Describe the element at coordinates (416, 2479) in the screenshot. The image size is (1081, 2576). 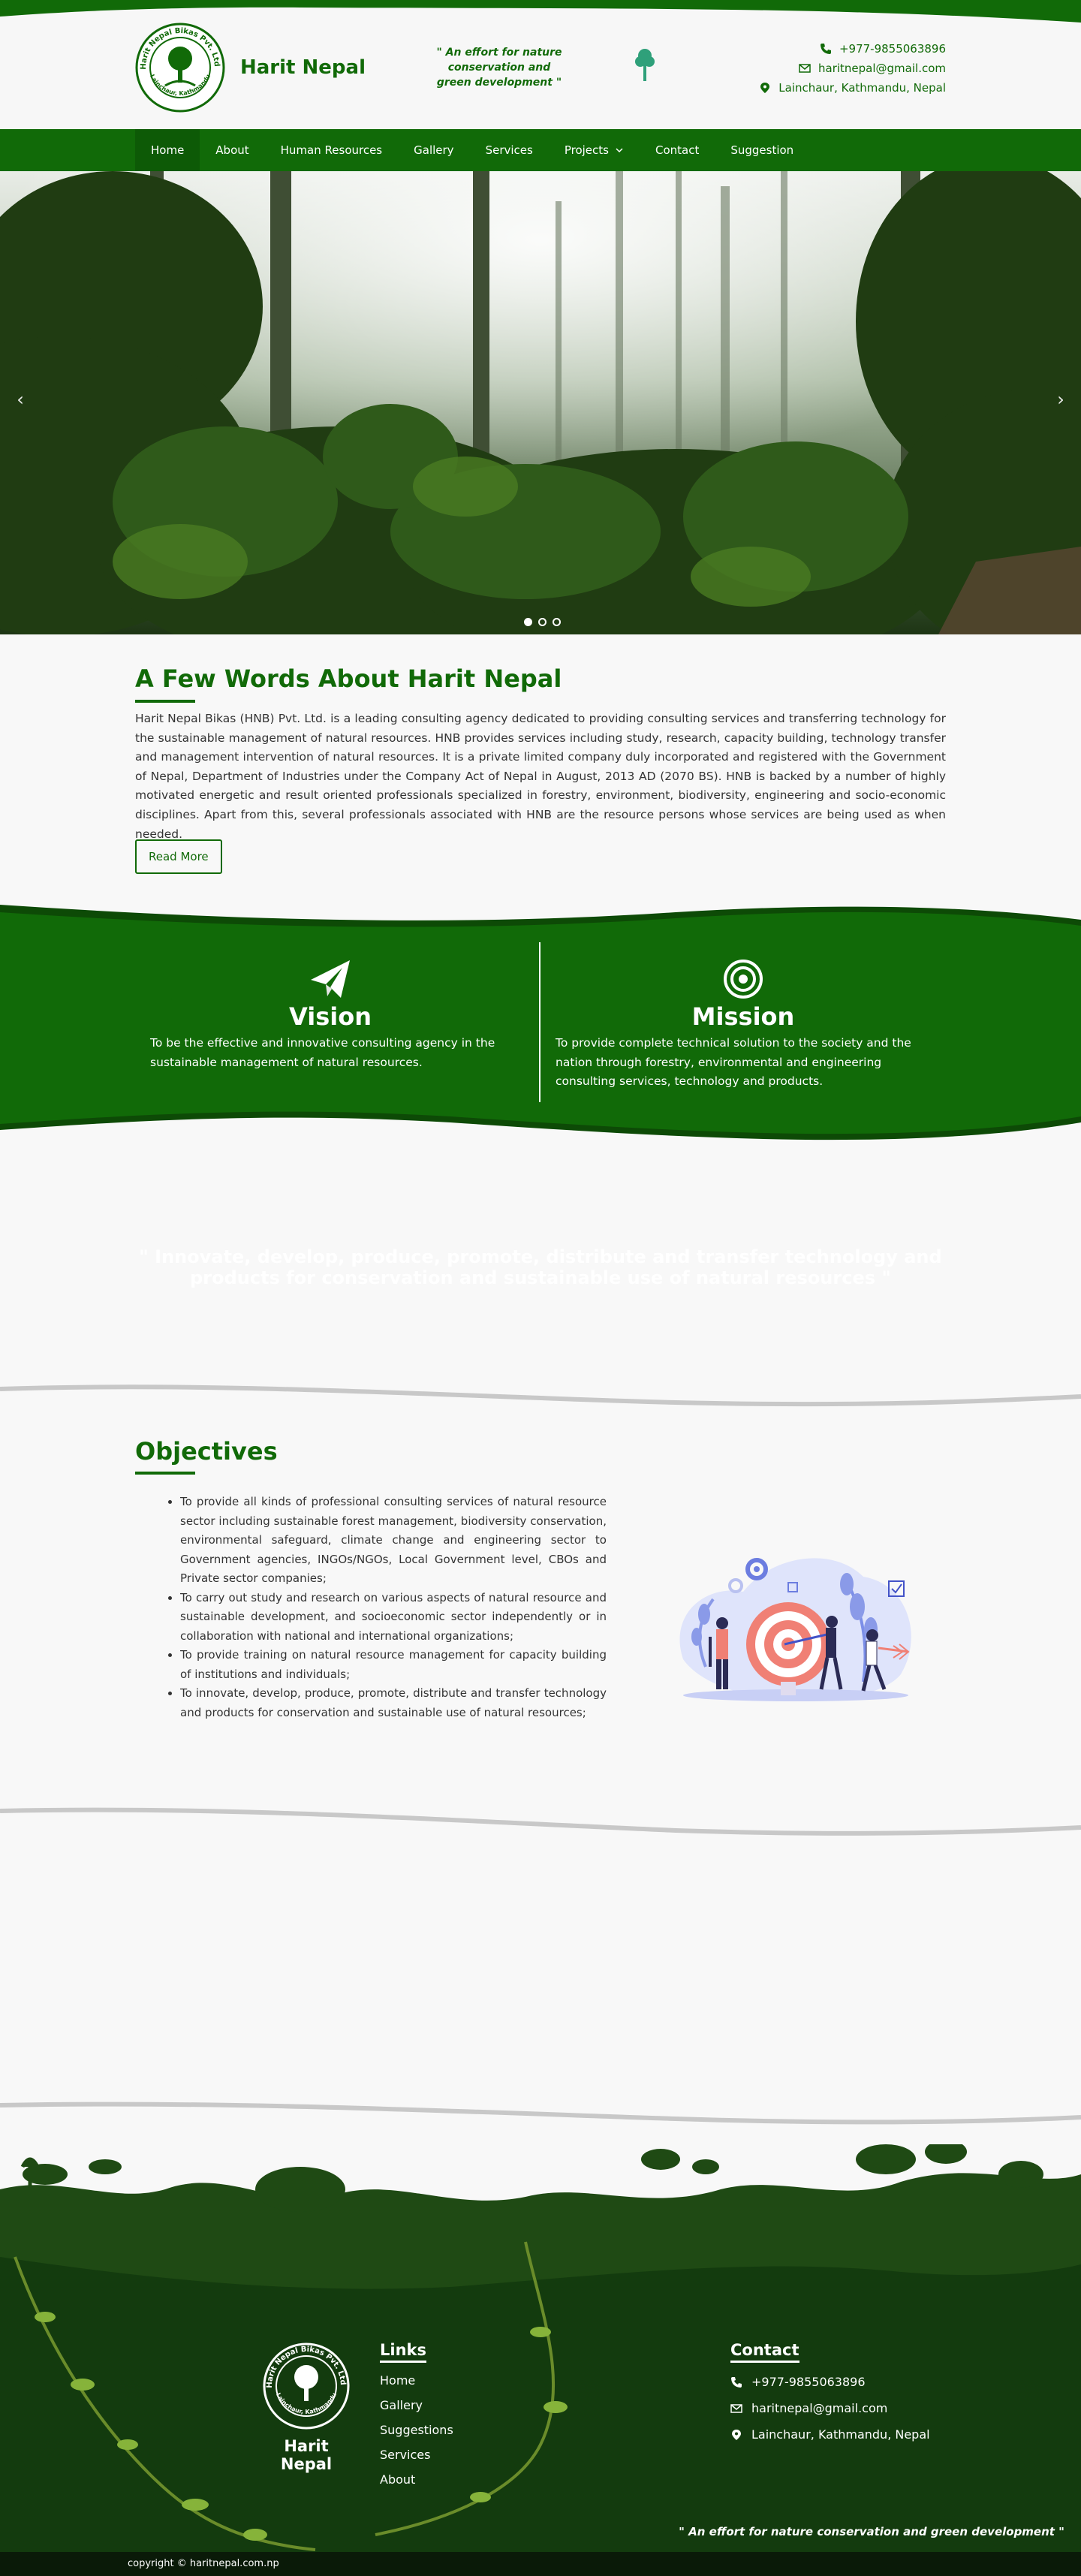
I see `footer-link-about: About` at that location.